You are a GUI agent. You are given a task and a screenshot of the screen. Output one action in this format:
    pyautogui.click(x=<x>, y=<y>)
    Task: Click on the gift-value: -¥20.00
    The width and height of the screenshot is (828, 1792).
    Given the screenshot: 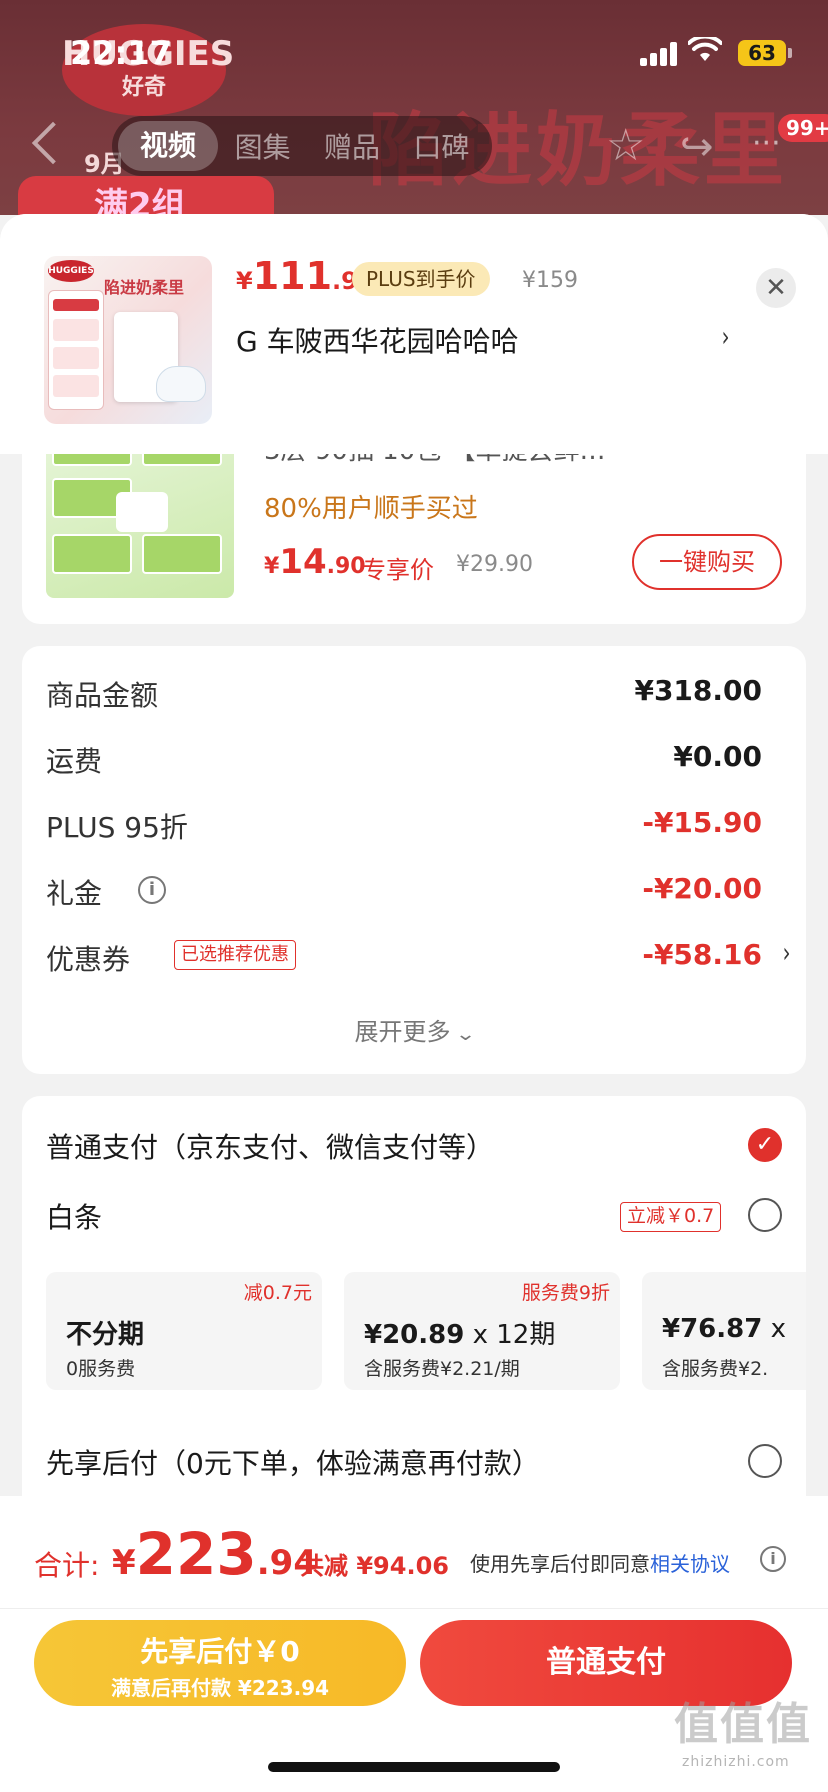 What is the action you would take?
    pyautogui.click(x=702, y=888)
    